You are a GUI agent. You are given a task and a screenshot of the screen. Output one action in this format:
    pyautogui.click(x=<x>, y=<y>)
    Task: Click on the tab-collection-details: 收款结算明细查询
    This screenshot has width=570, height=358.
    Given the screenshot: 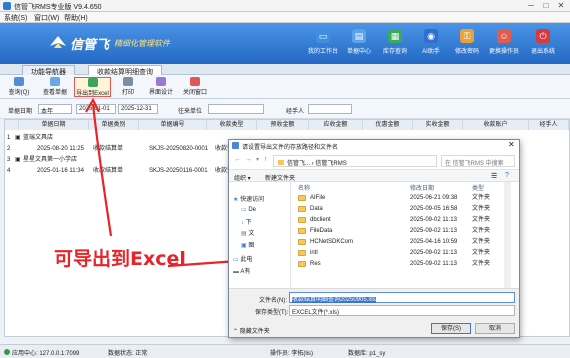 What is the action you would take?
    pyautogui.click(x=125, y=70)
    